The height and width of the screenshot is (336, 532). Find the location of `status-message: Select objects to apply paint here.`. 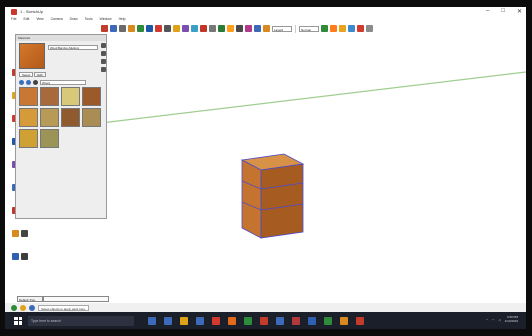

status-message: Select objects to apply paint here. is located at coordinates (64, 307).